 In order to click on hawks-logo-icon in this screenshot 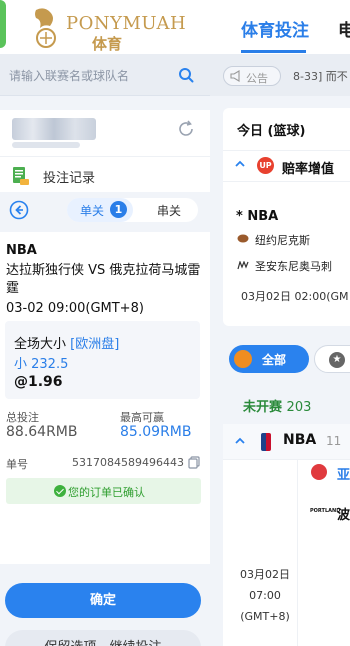, I will do `click(319, 472)`.